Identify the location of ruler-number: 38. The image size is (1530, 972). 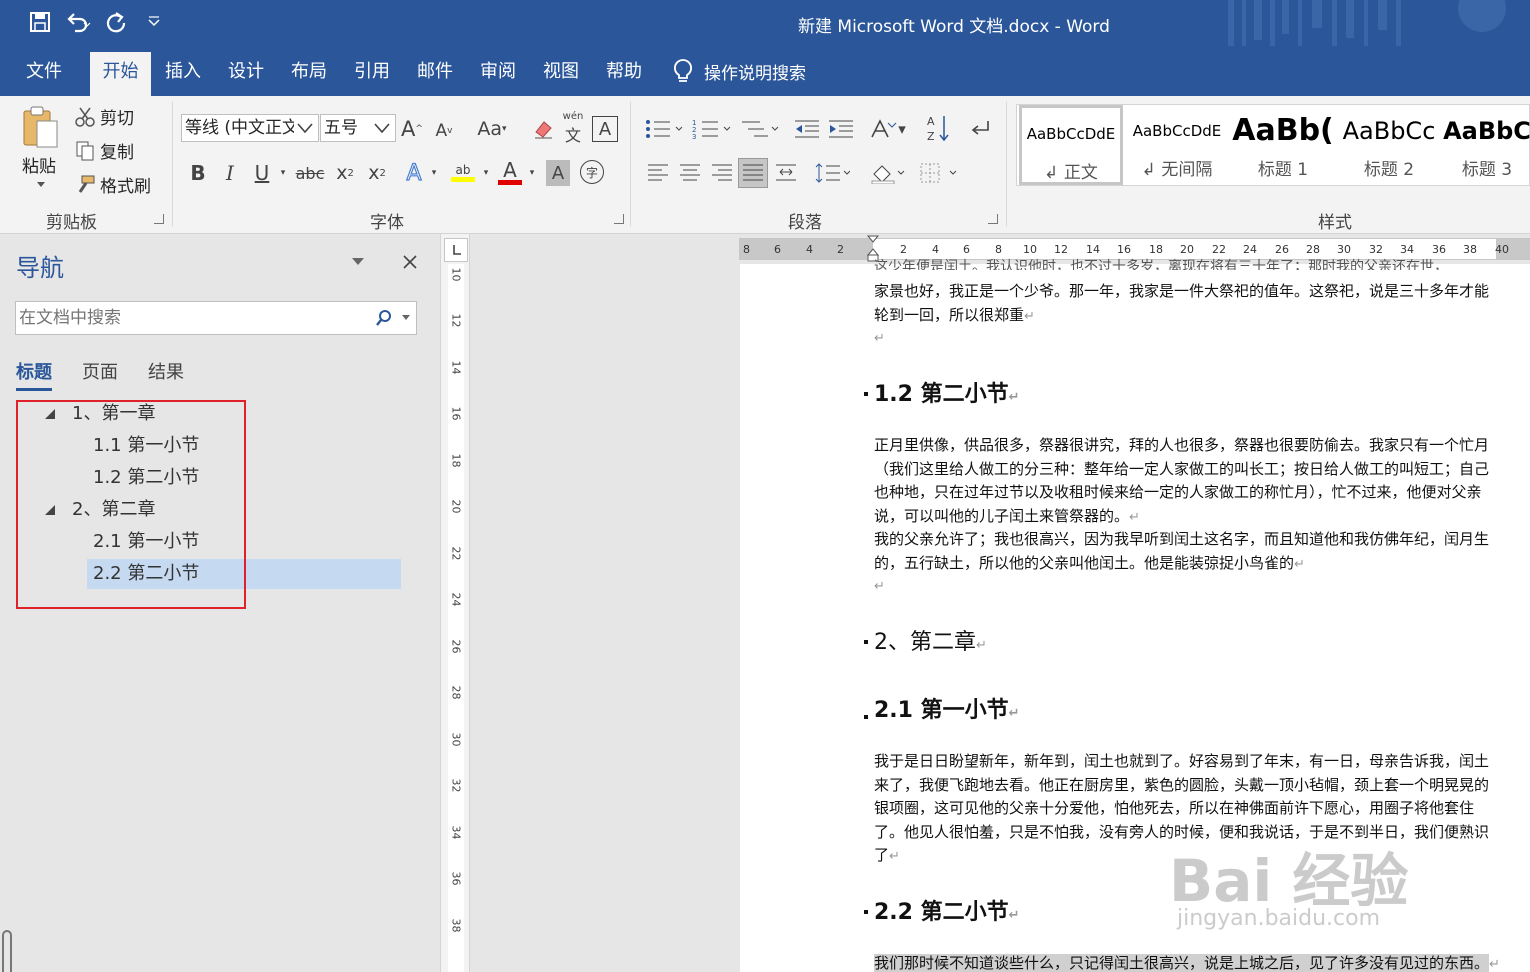
(456, 925).